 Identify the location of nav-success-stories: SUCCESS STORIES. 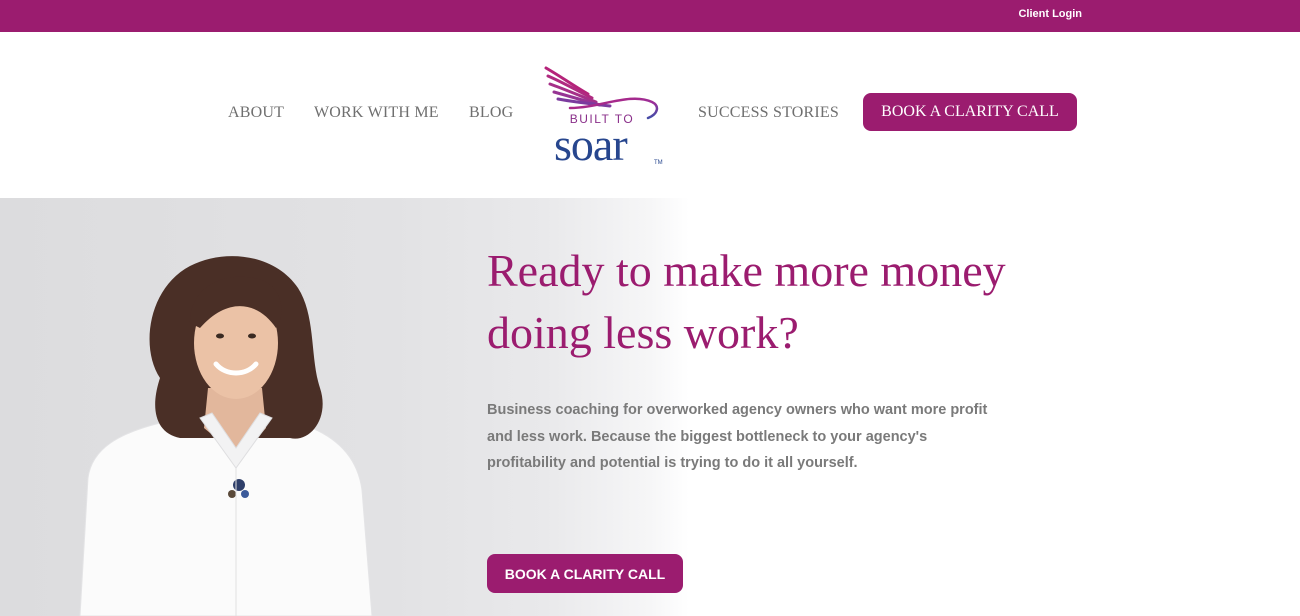
(768, 113).